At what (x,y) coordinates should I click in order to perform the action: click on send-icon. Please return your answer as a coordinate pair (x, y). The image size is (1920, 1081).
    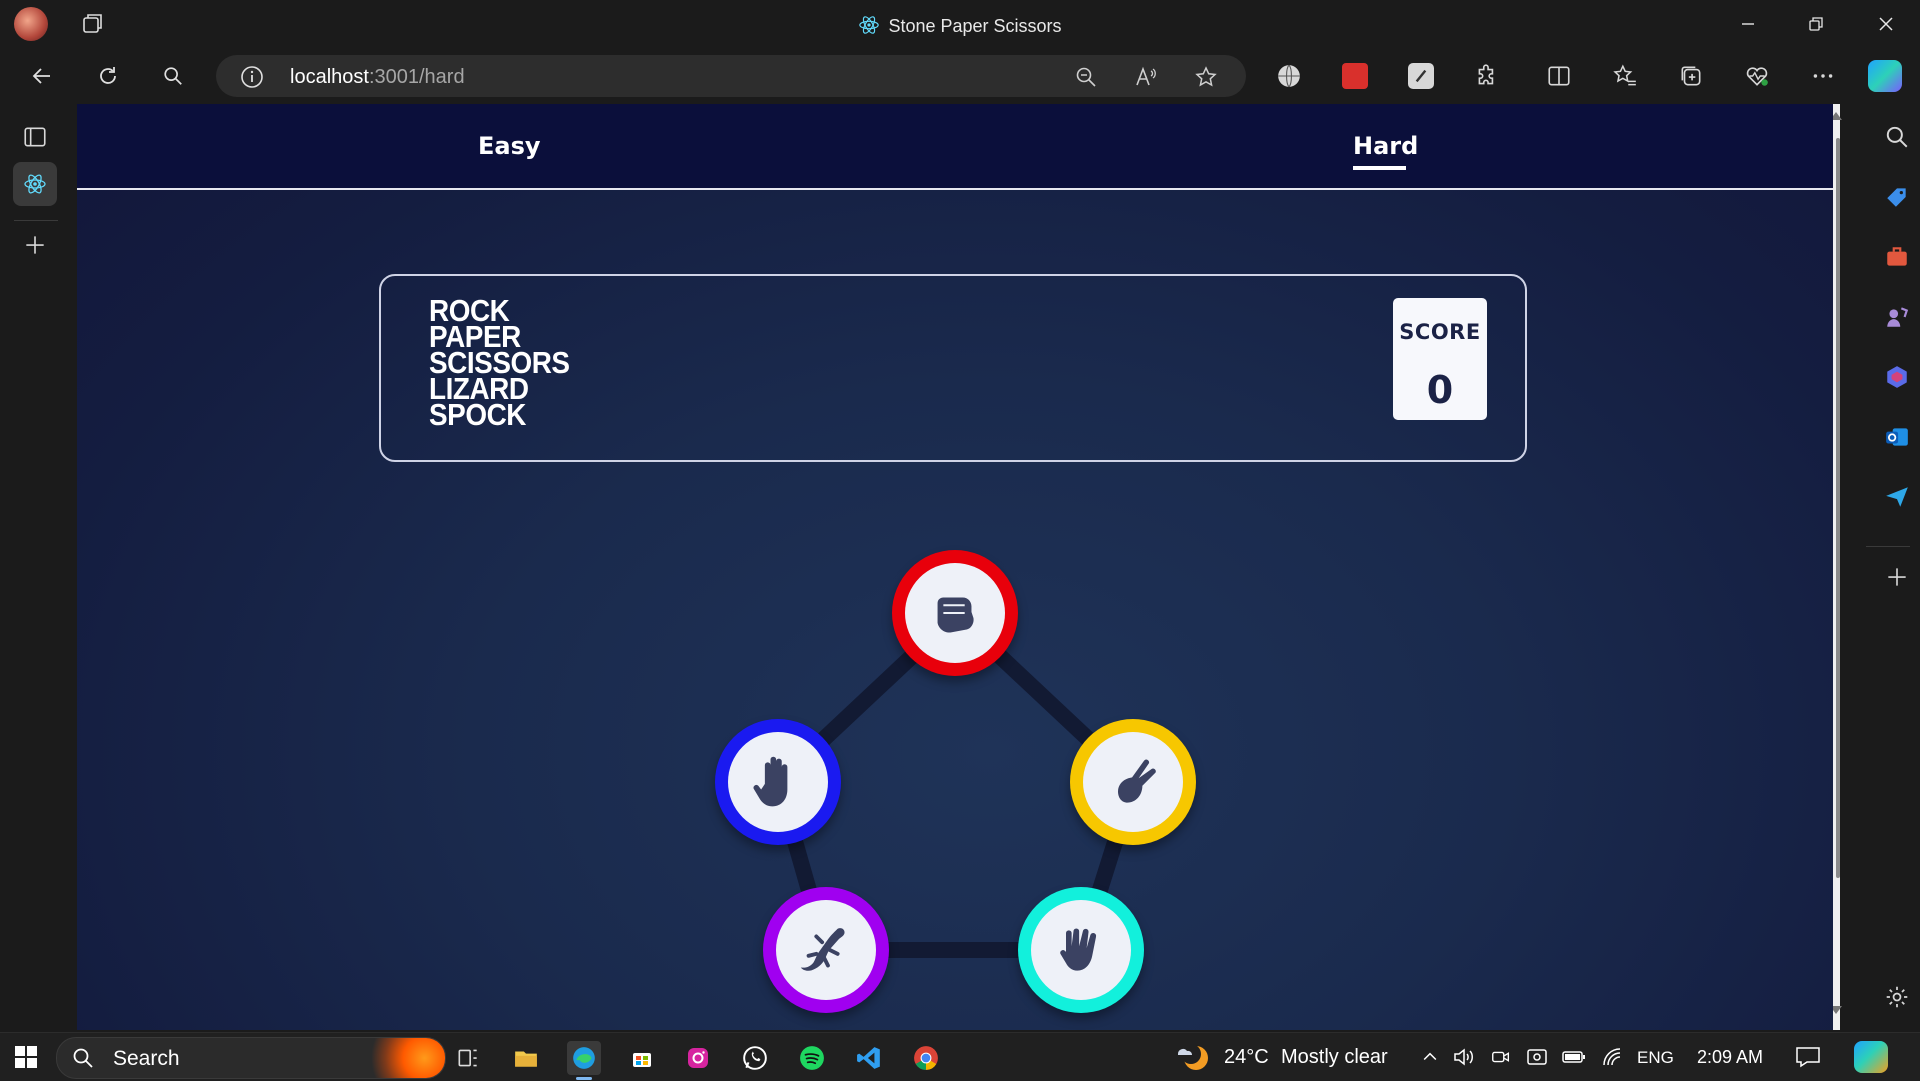
    Looking at the image, I should click on (1897, 499).